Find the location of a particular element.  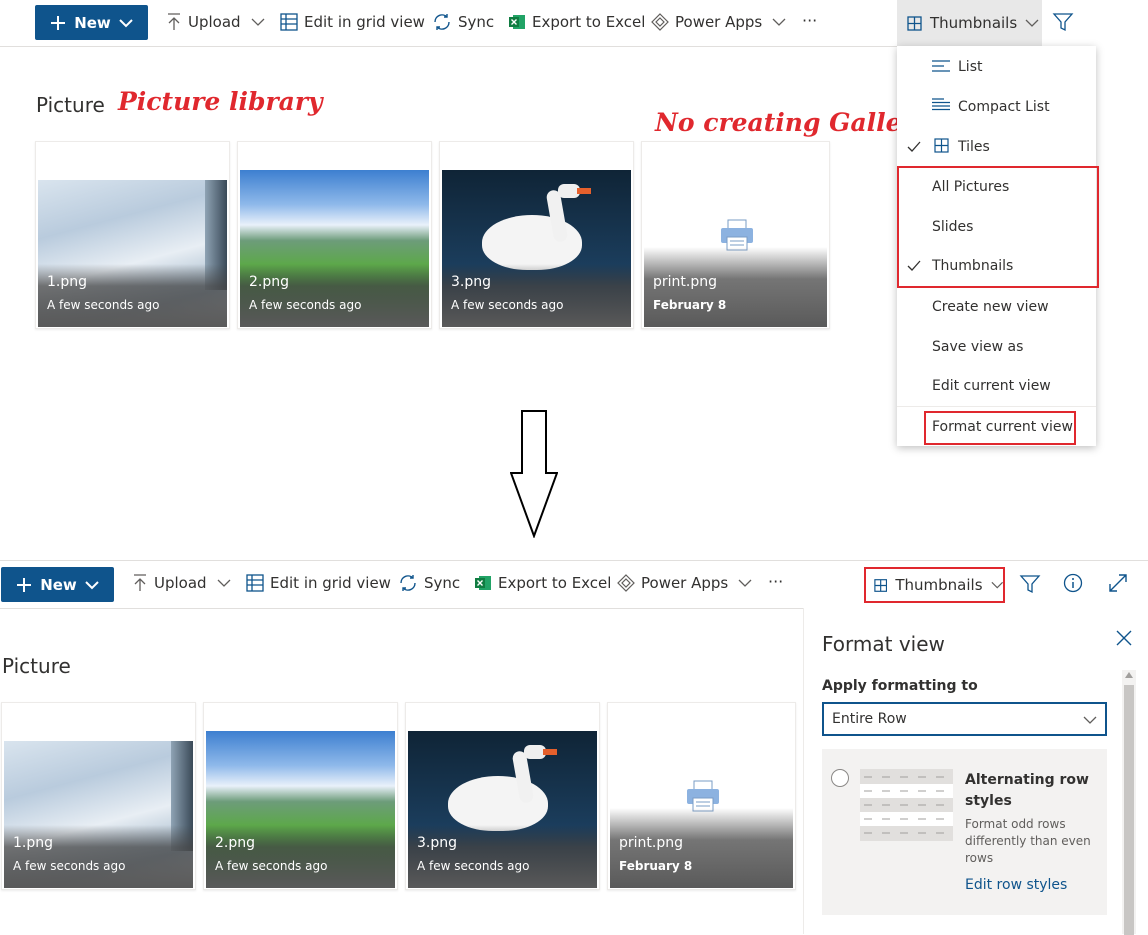

menu-item-create-new-view: Create new view is located at coordinates (996, 307).